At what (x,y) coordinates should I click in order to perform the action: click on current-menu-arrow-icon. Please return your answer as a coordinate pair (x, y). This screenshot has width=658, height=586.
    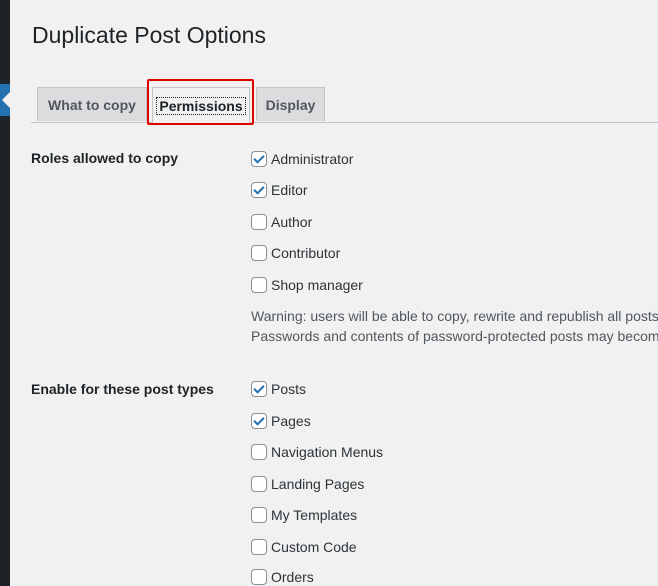
    Looking at the image, I should click on (5, 100).